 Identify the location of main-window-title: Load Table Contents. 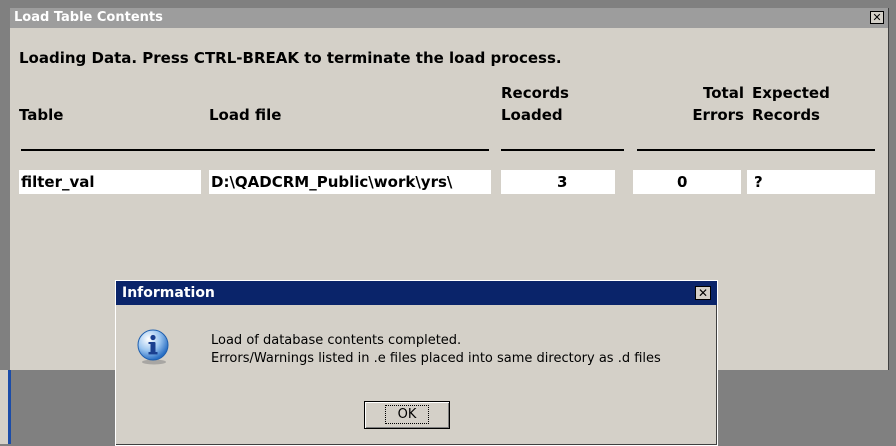
(88, 17).